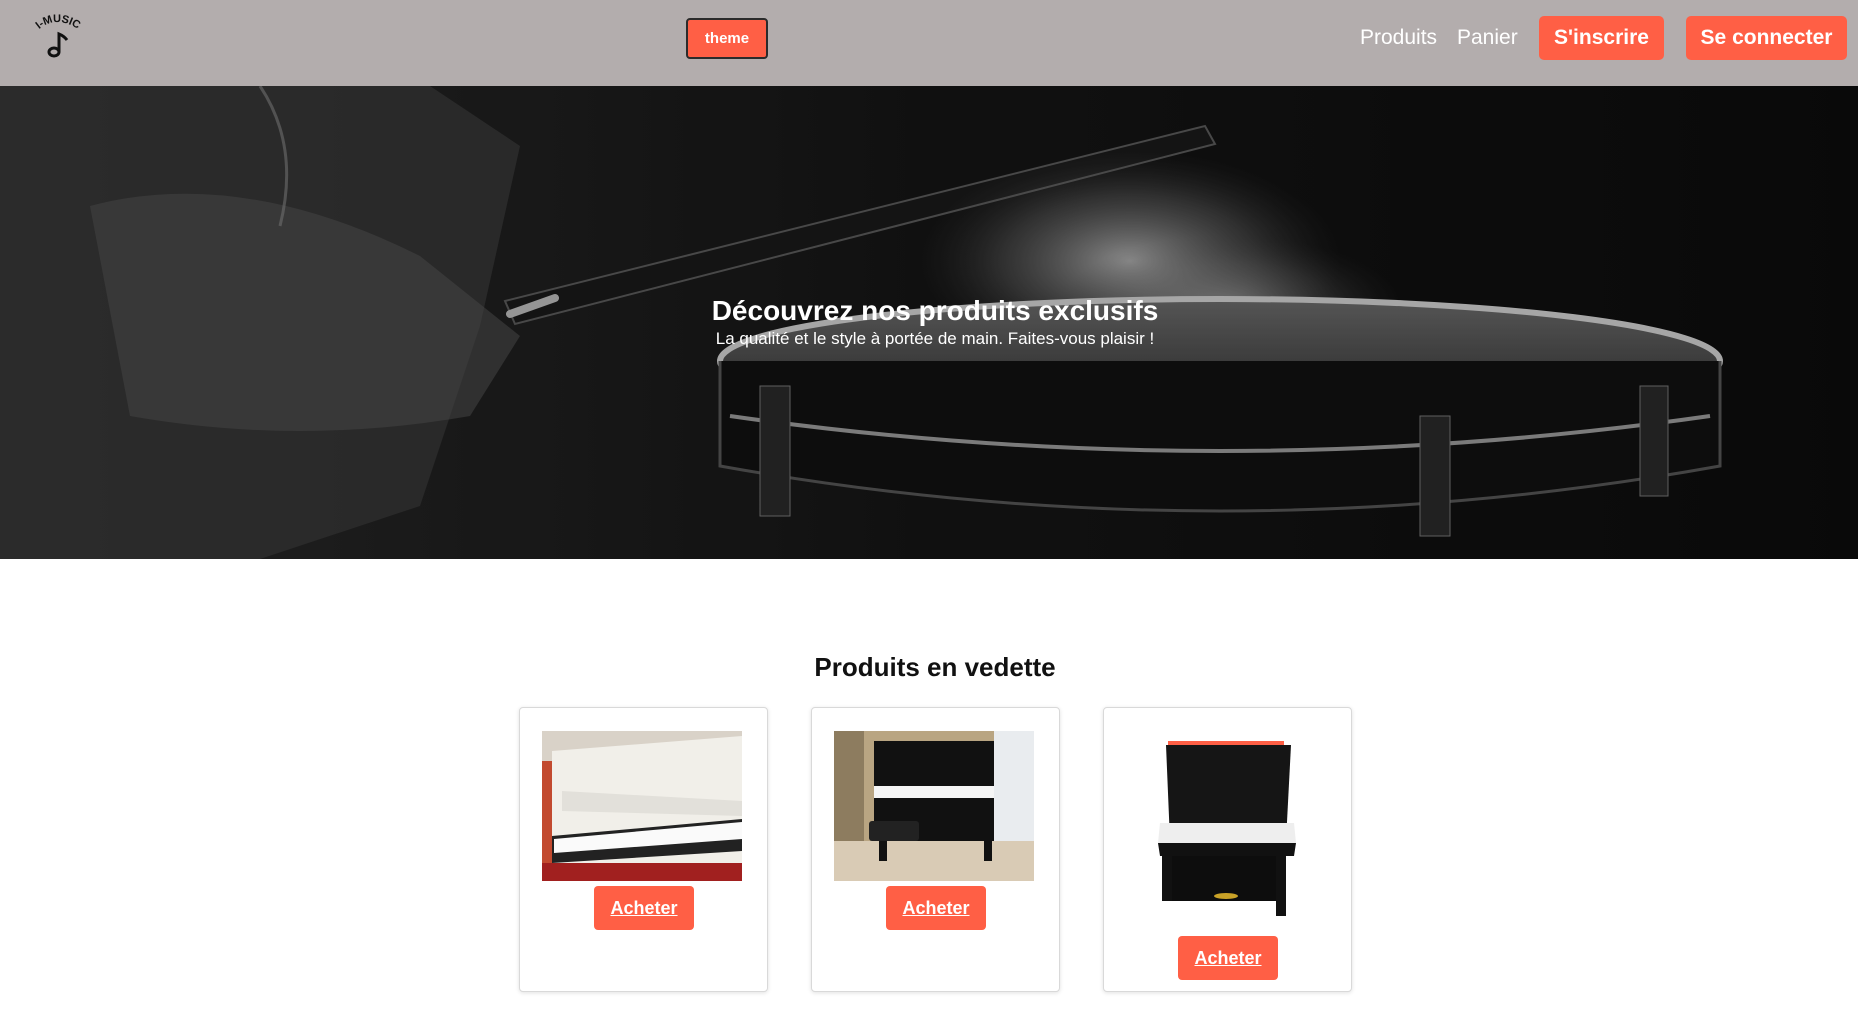 The image size is (1858, 1012). I want to click on nav-link-panier: Panier, so click(1487, 38).